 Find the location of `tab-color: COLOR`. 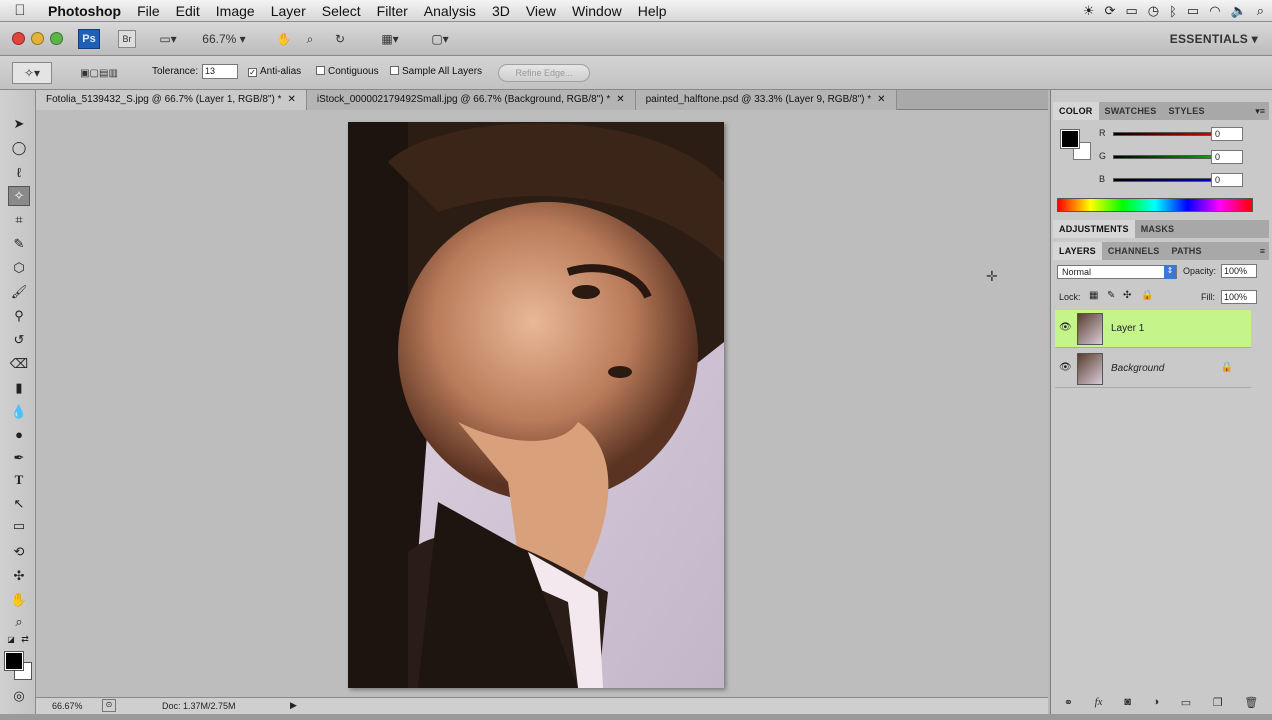

tab-color: COLOR is located at coordinates (1076, 111).